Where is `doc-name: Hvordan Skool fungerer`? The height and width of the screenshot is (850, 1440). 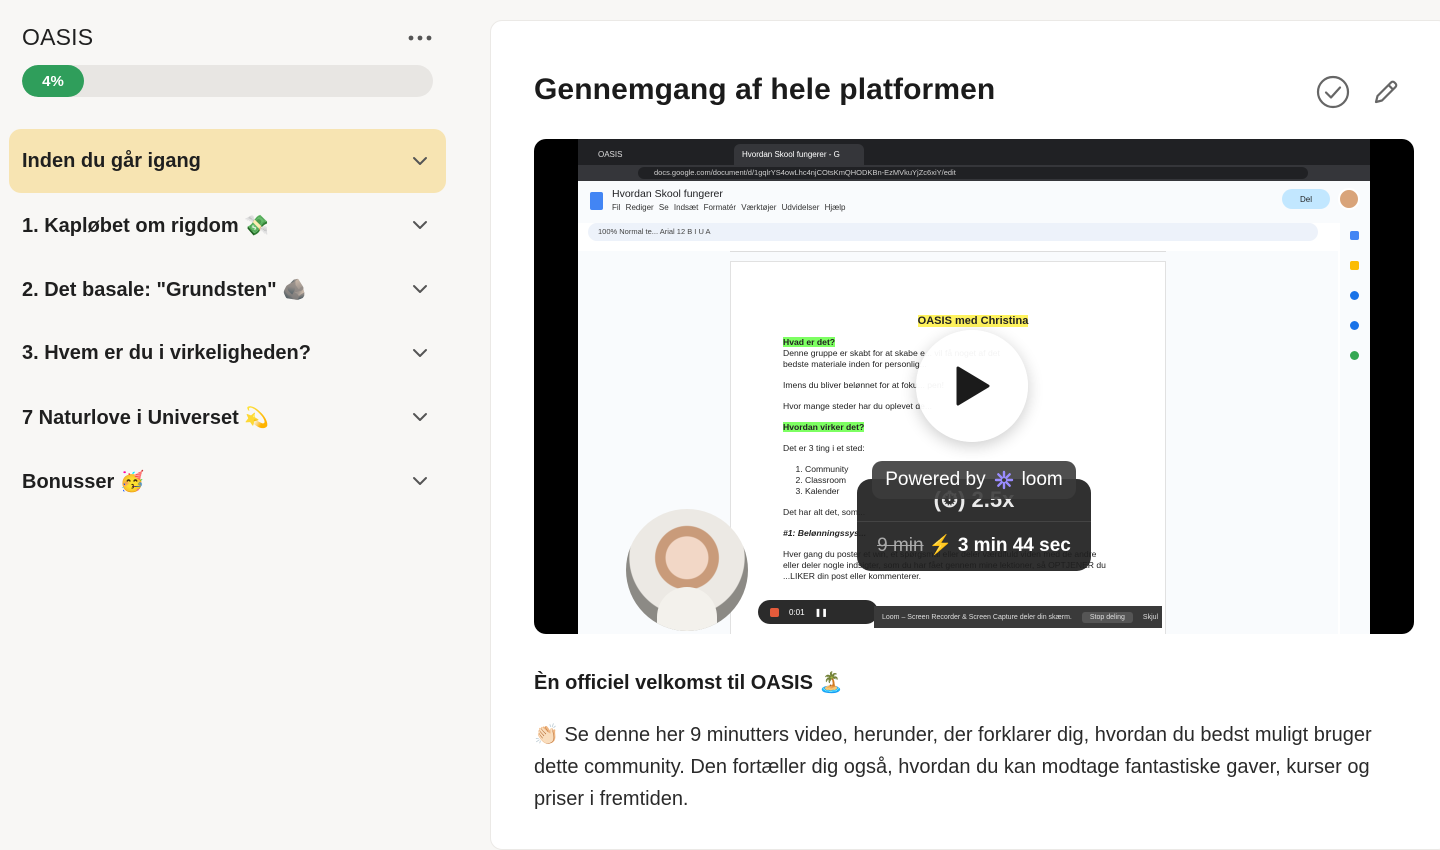 doc-name: Hvordan Skool fungerer is located at coordinates (667, 194).